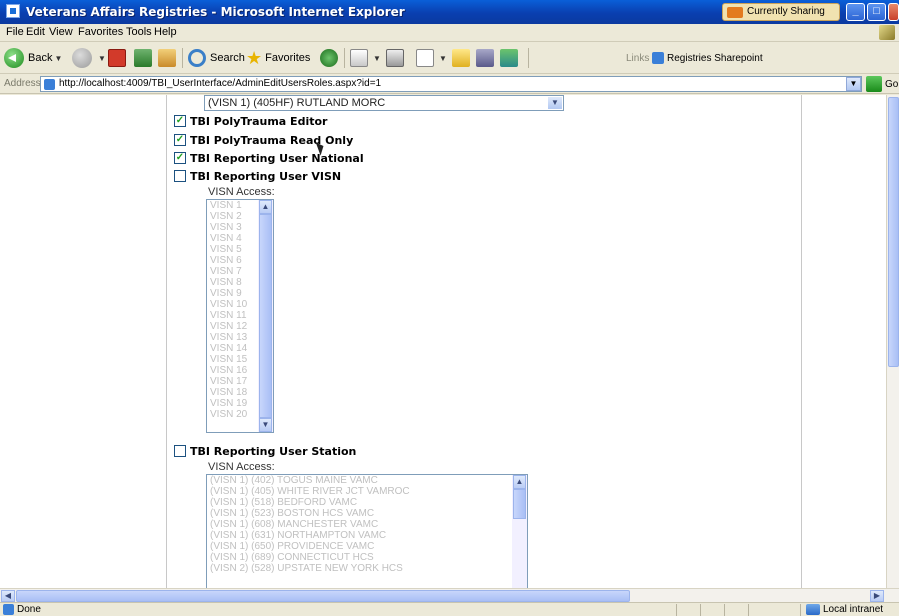  I want to click on maximize-button: □, so click(876, 12).